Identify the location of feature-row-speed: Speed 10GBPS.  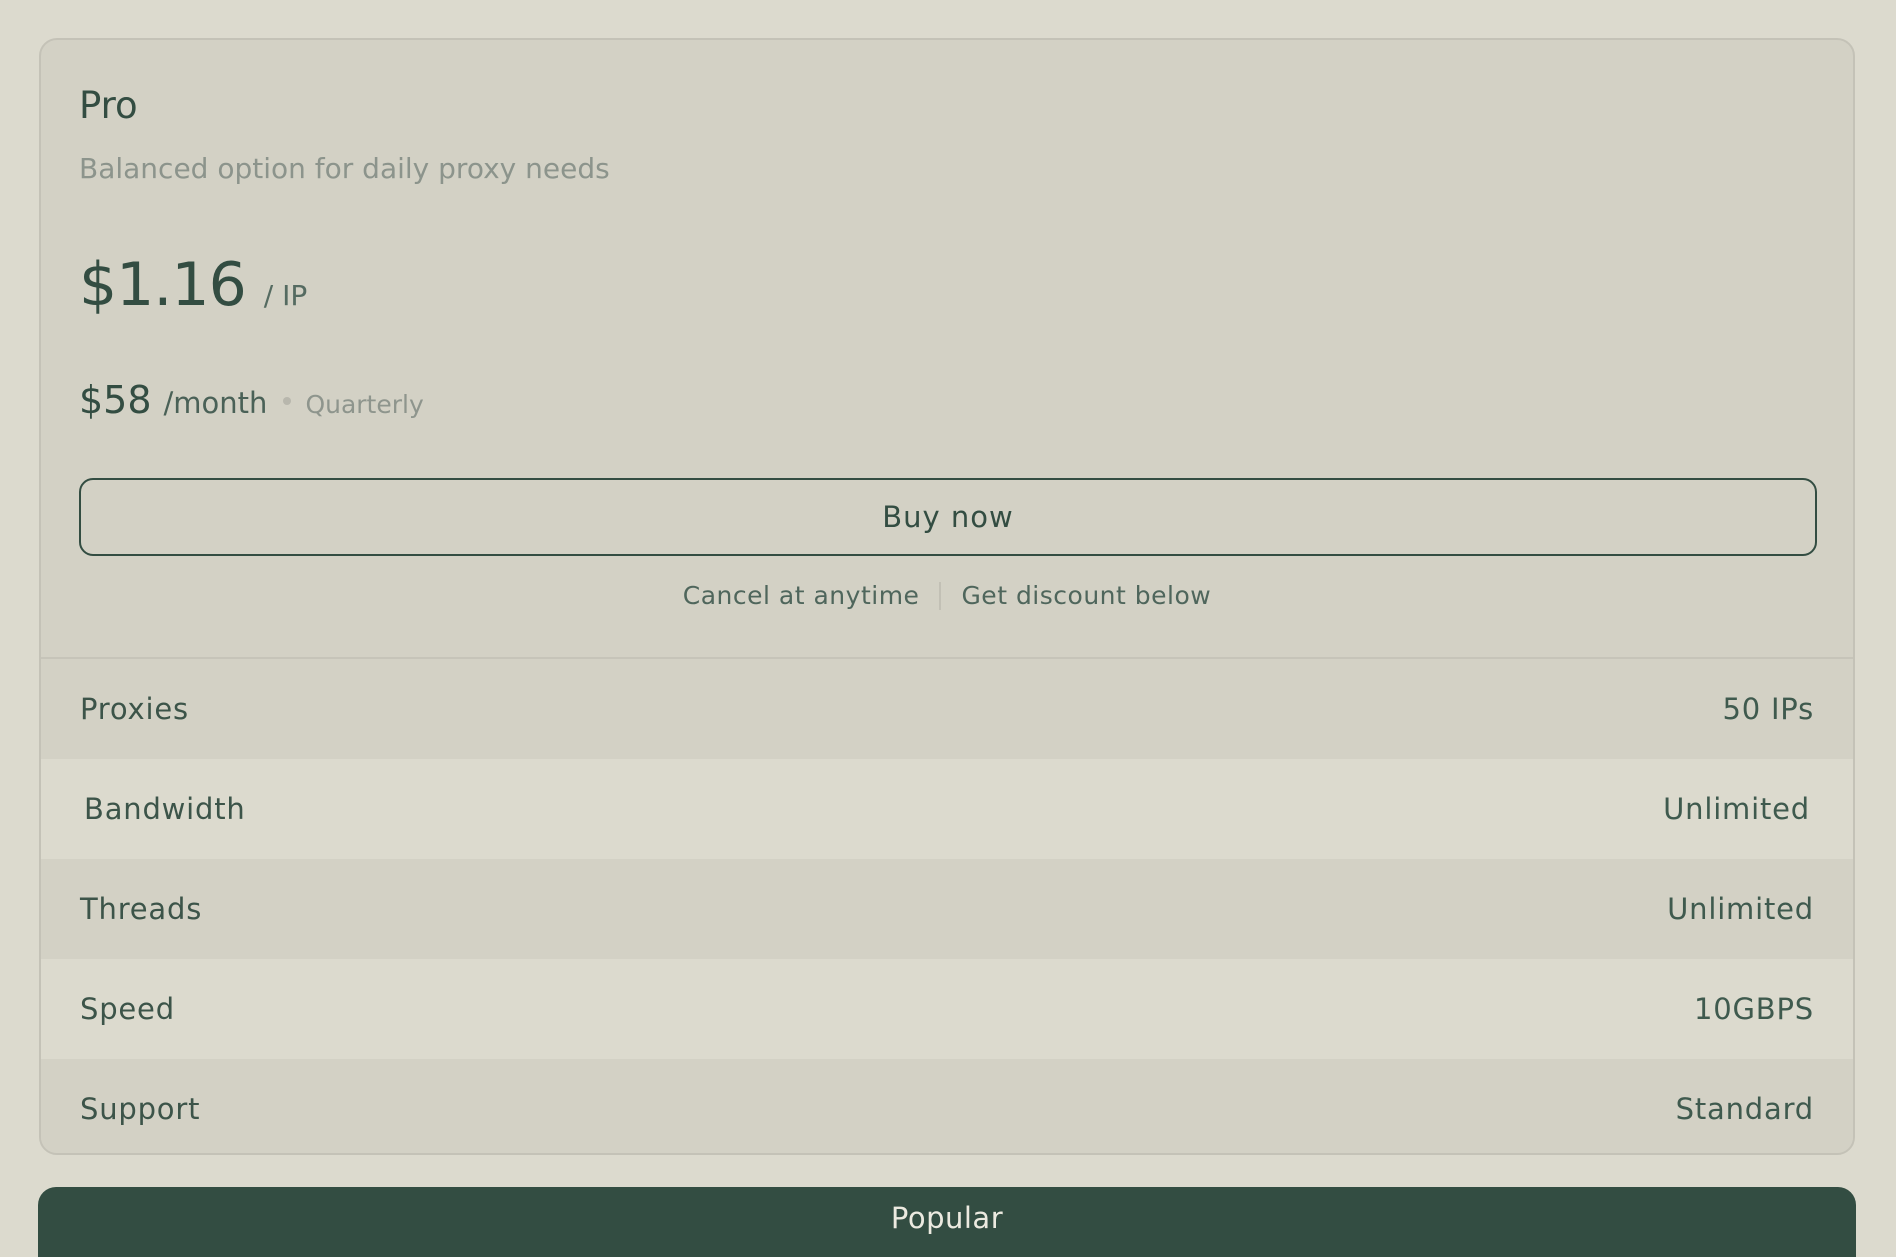
(947, 1009).